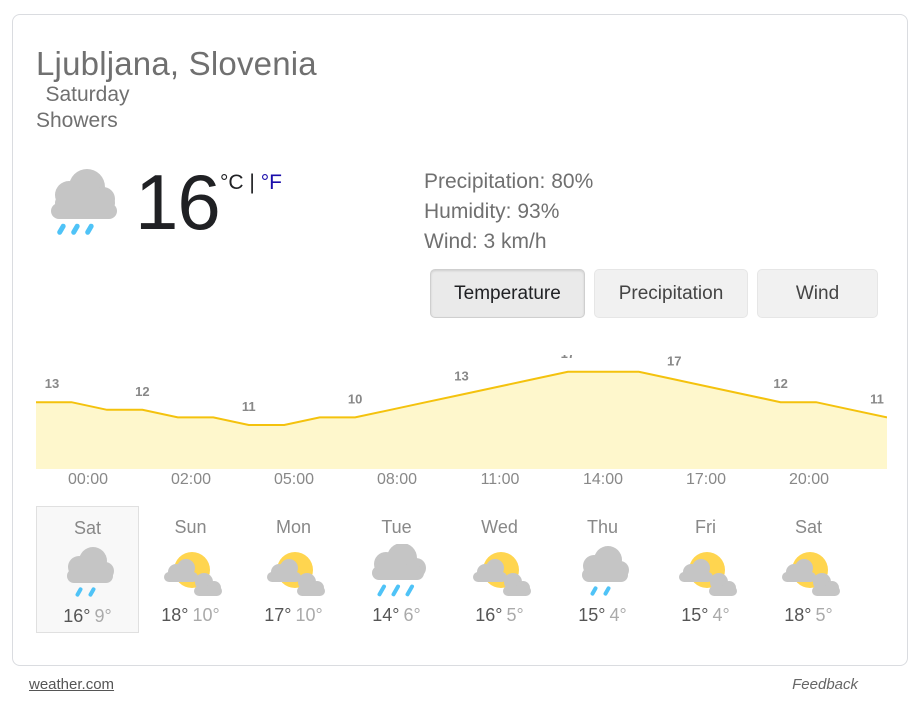 The width and height of the screenshot is (916, 702). What do you see at coordinates (355, 398) in the screenshot?
I see `temperature-label: 10` at bounding box center [355, 398].